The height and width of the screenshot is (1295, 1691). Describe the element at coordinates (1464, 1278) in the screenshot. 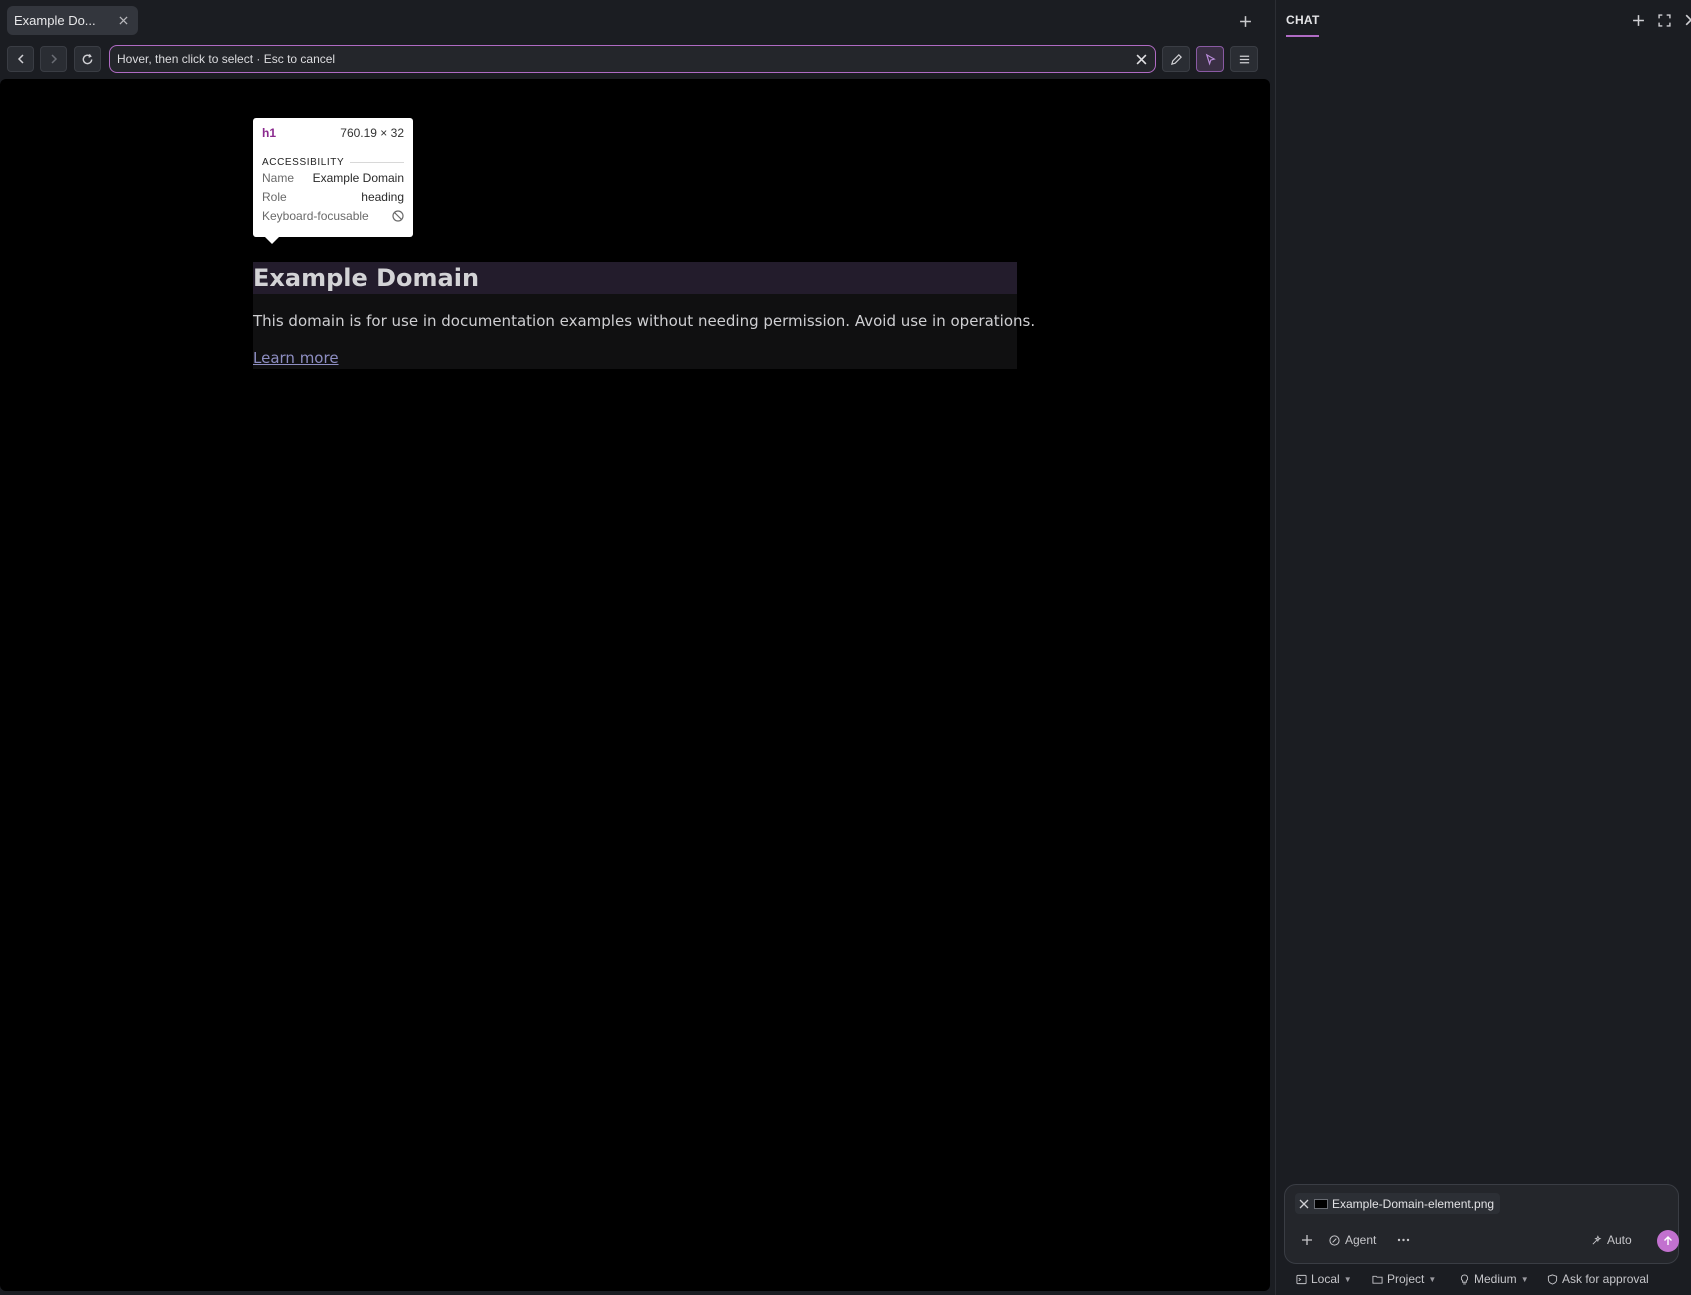

I see `lightbulb-icon` at that location.